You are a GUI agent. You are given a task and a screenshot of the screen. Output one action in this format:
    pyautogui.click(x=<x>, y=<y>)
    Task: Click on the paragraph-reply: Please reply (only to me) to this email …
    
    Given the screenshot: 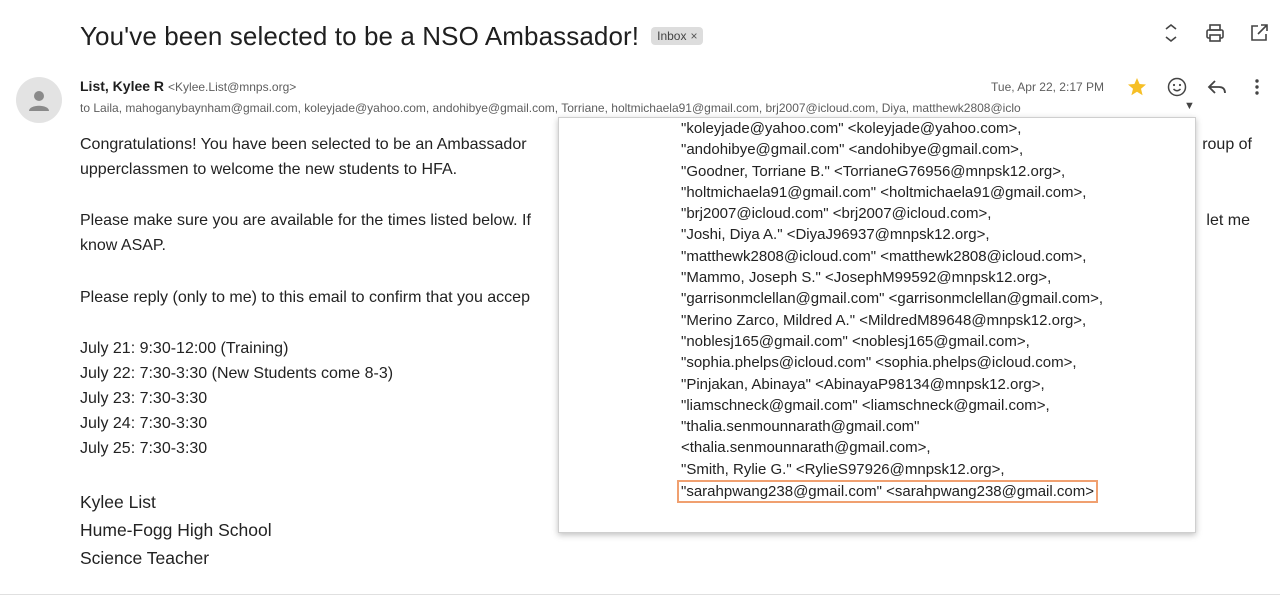 What is the action you would take?
    pyautogui.click(x=305, y=297)
    